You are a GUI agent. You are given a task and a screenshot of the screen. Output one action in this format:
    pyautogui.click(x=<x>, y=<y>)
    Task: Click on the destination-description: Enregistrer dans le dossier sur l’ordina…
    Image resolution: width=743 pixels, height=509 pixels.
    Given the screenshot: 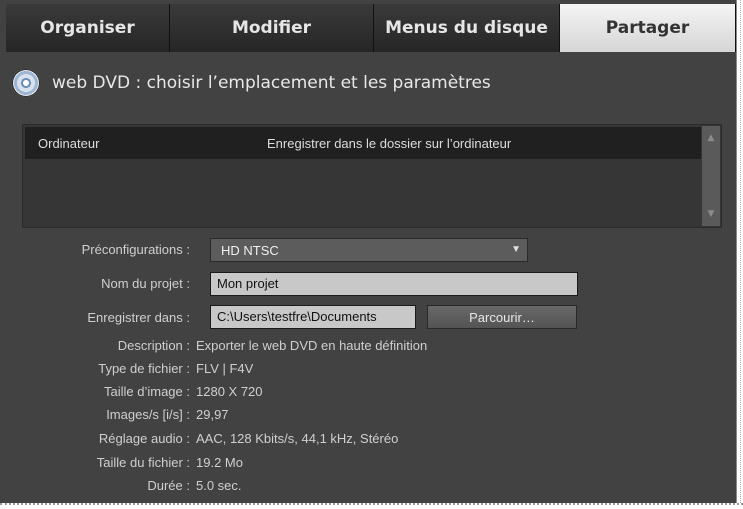 What is the action you would take?
    pyautogui.click(x=389, y=143)
    